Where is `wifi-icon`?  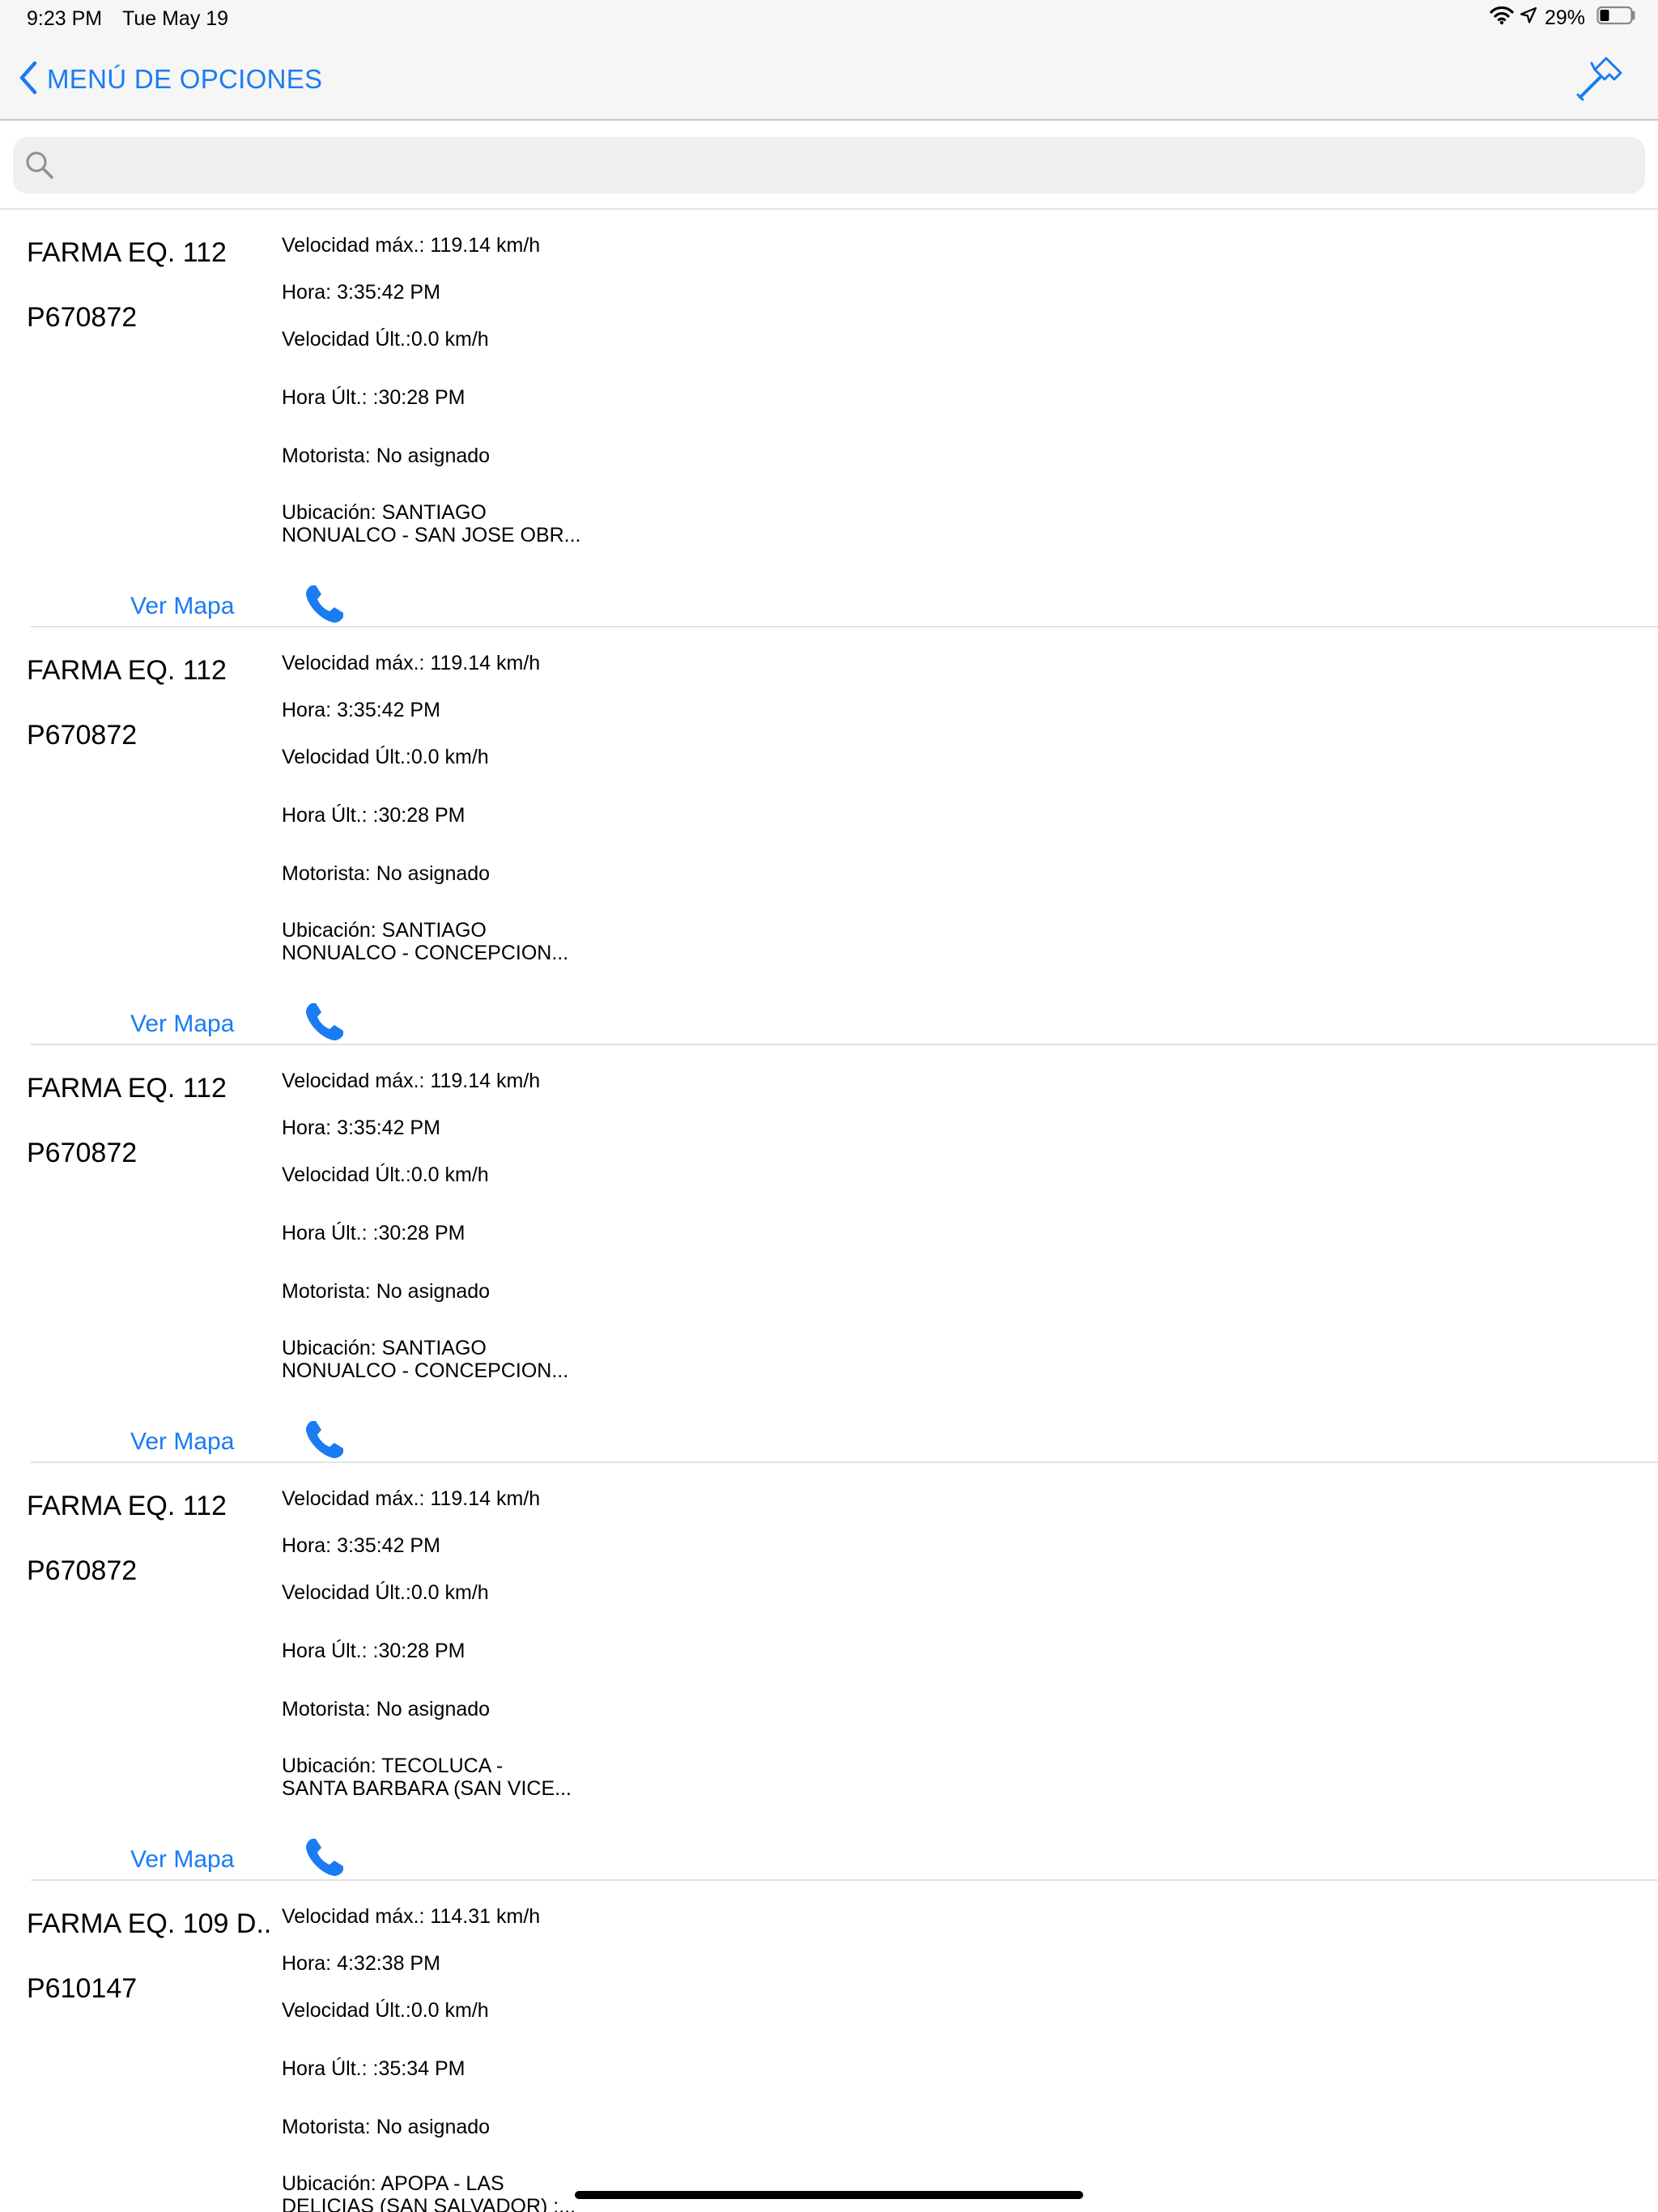 wifi-icon is located at coordinates (1502, 19).